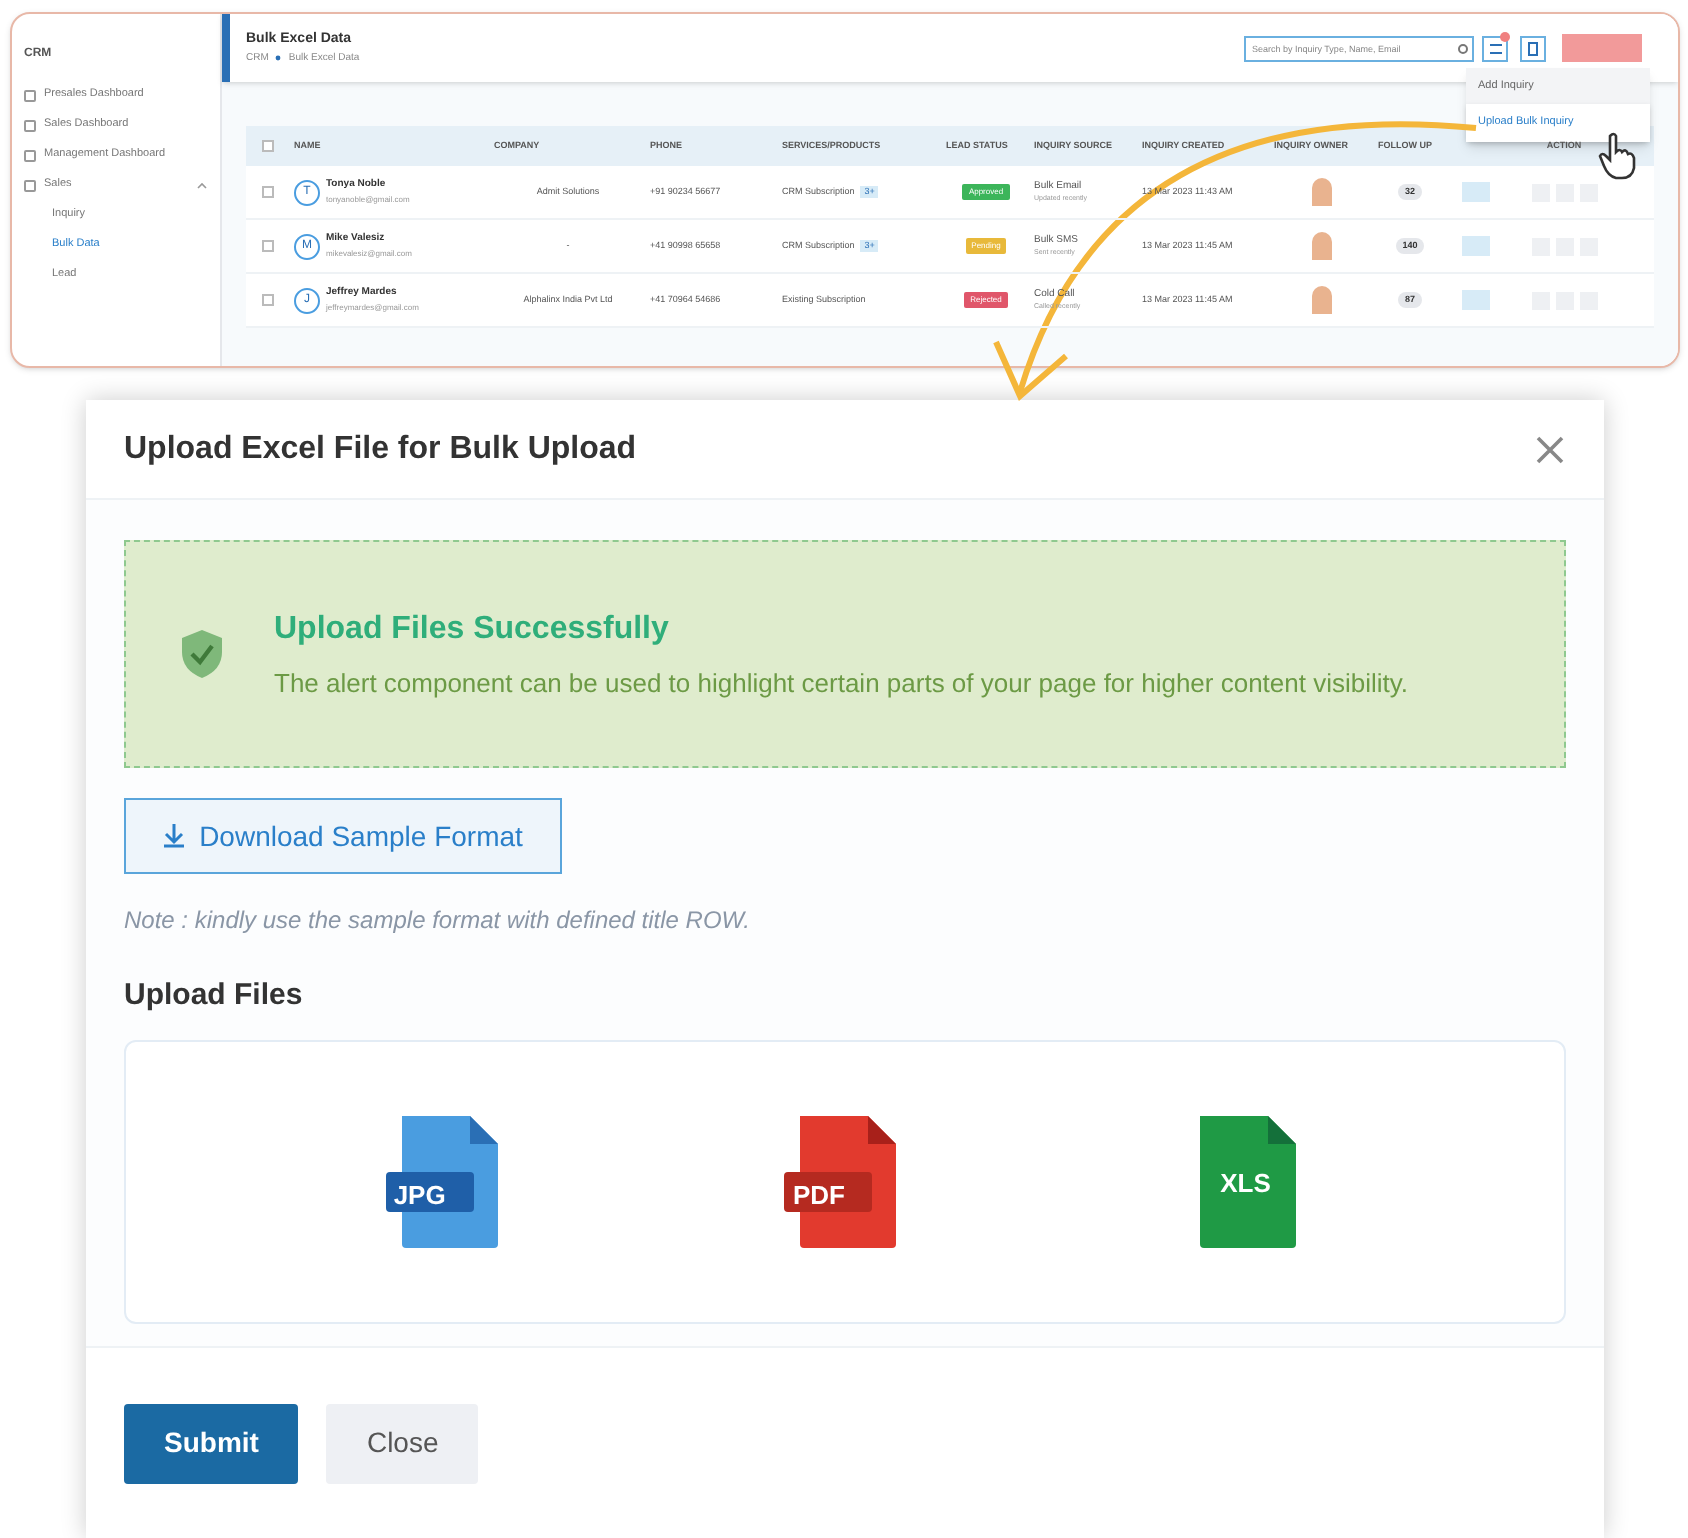 This screenshot has width=1688, height=1538. I want to click on hand-cursor-icon, so click(1618, 156).